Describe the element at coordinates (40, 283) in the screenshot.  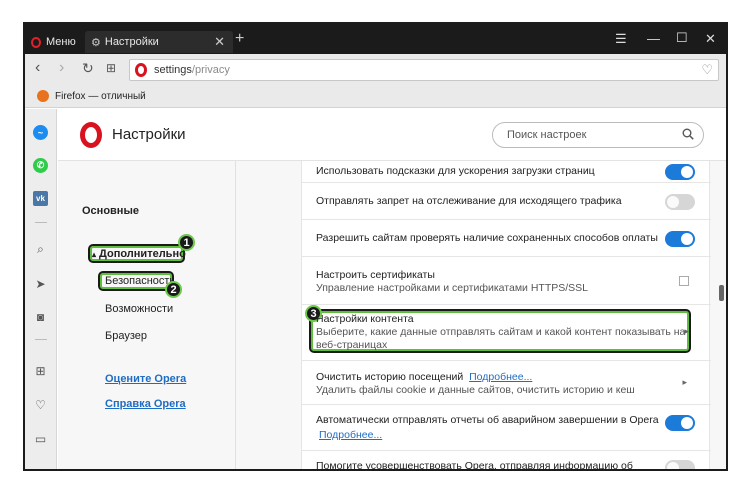
I see `send-icon: ➤` at that location.